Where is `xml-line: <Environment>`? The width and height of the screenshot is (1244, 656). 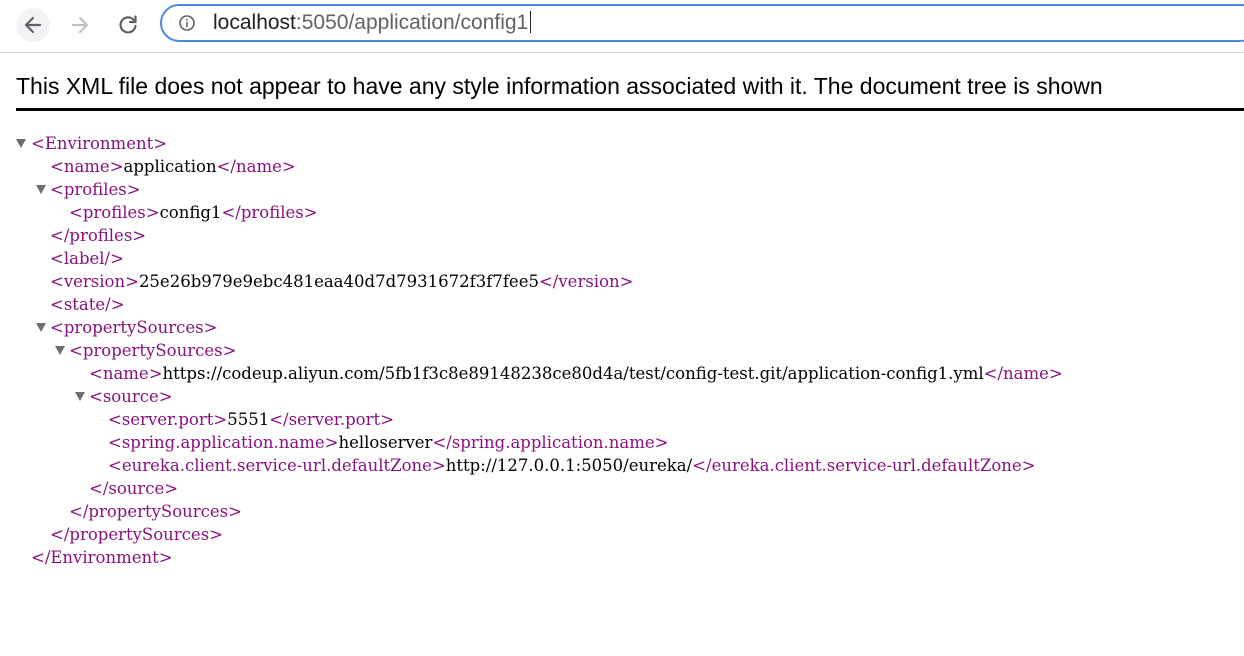
xml-line: <Environment> is located at coordinates (99, 143).